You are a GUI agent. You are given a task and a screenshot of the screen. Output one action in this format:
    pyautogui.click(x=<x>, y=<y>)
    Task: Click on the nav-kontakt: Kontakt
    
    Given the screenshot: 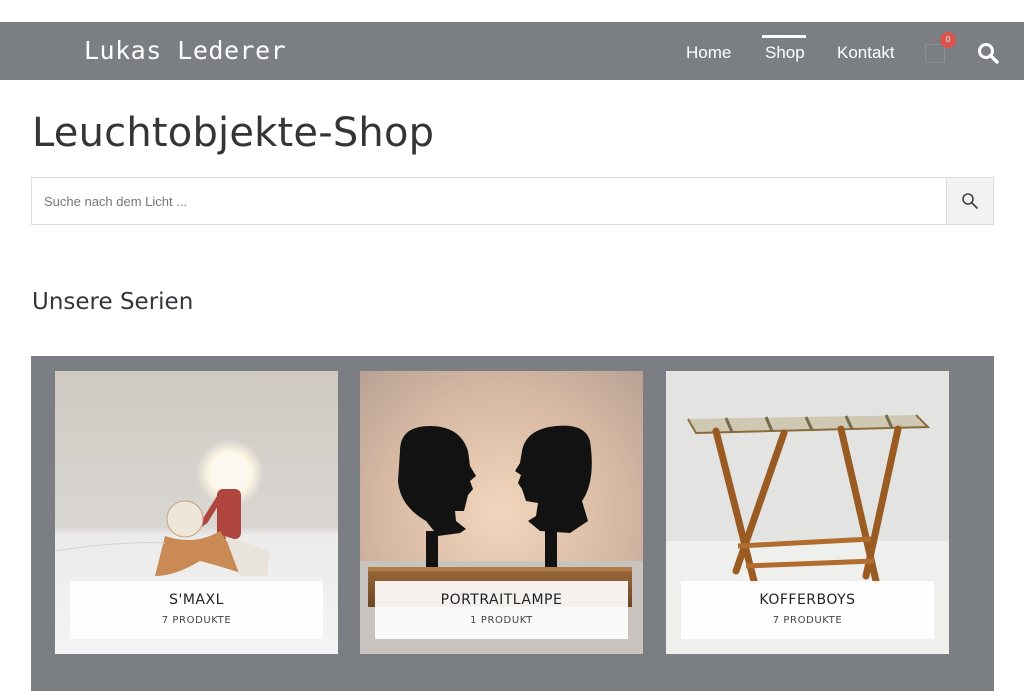 What is the action you would take?
    pyautogui.click(x=866, y=53)
    